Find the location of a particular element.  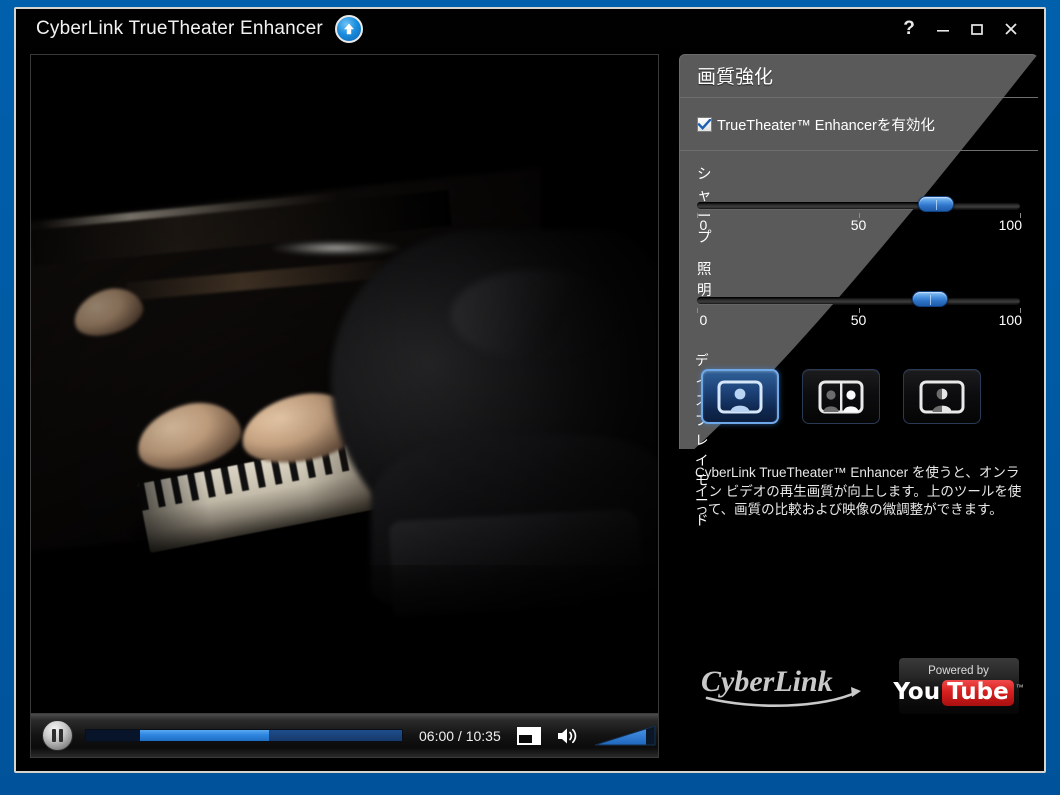

display-mode-split-single is located at coordinates (942, 396).